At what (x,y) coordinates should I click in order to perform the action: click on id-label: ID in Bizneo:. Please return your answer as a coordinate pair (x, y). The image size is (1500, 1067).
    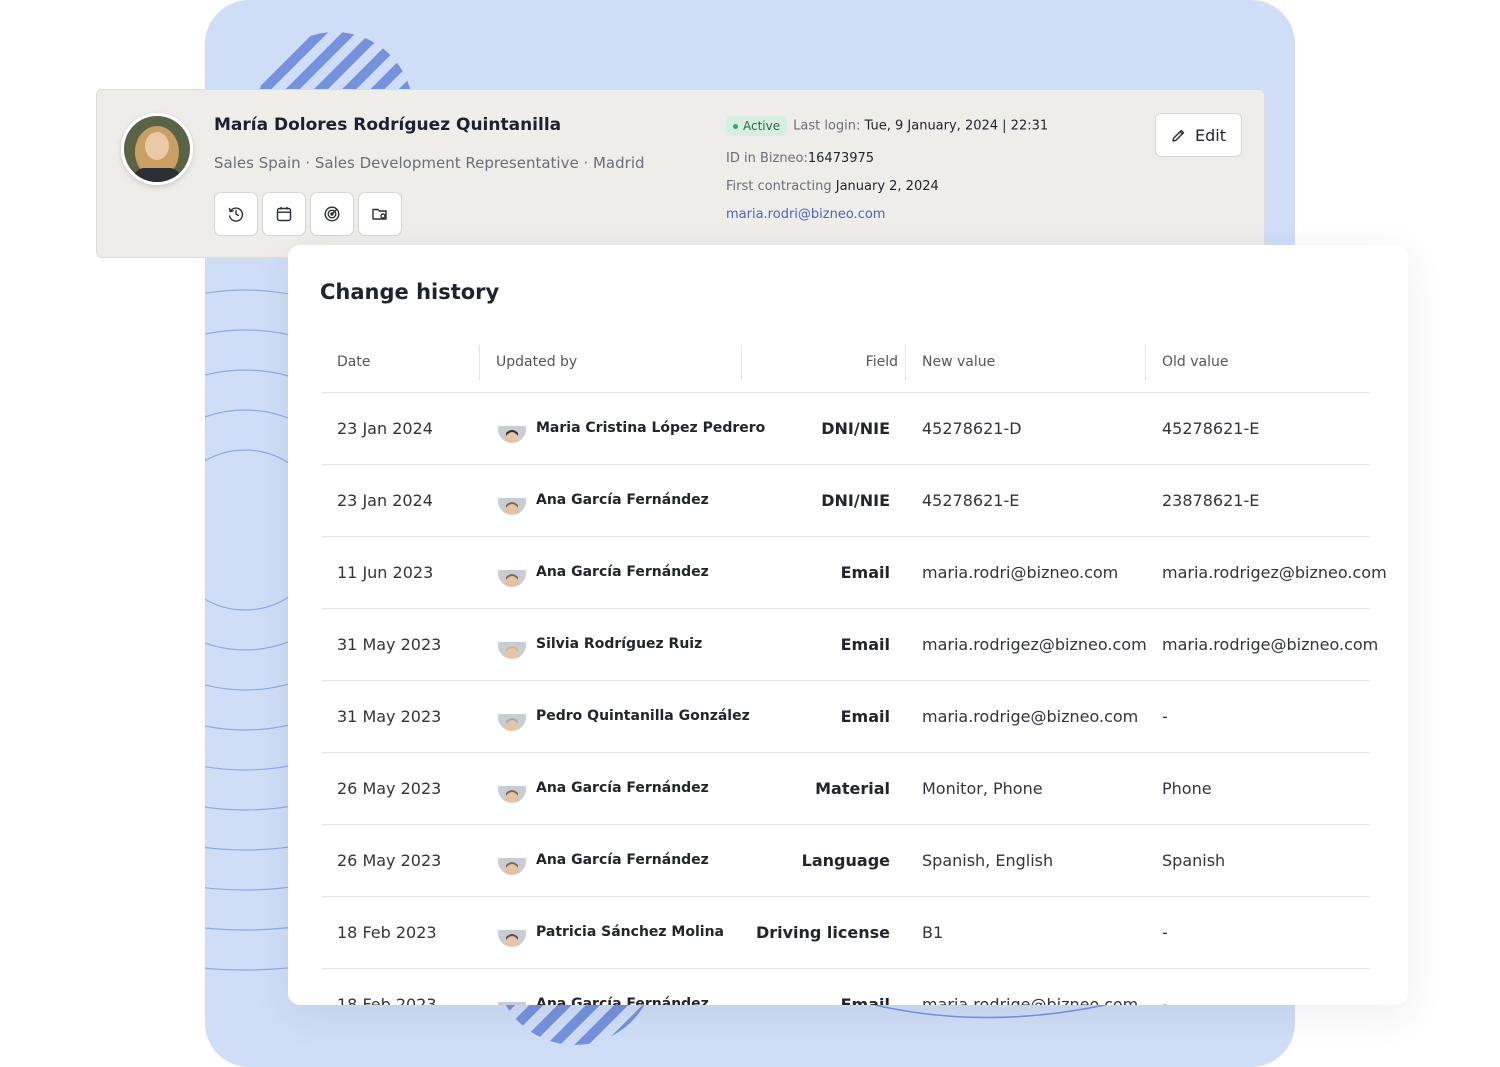
    Looking at the image, I should click on (767, 158).